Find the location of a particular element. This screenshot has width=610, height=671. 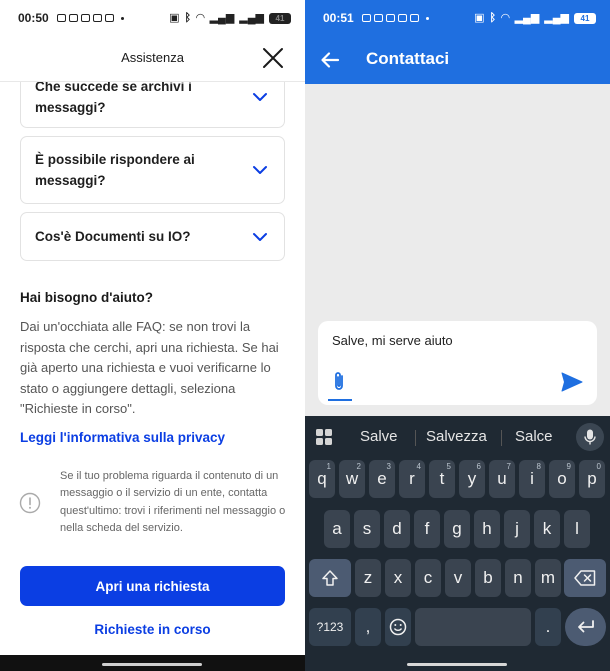

key-u: u7 is located at coordinates (502, 479).